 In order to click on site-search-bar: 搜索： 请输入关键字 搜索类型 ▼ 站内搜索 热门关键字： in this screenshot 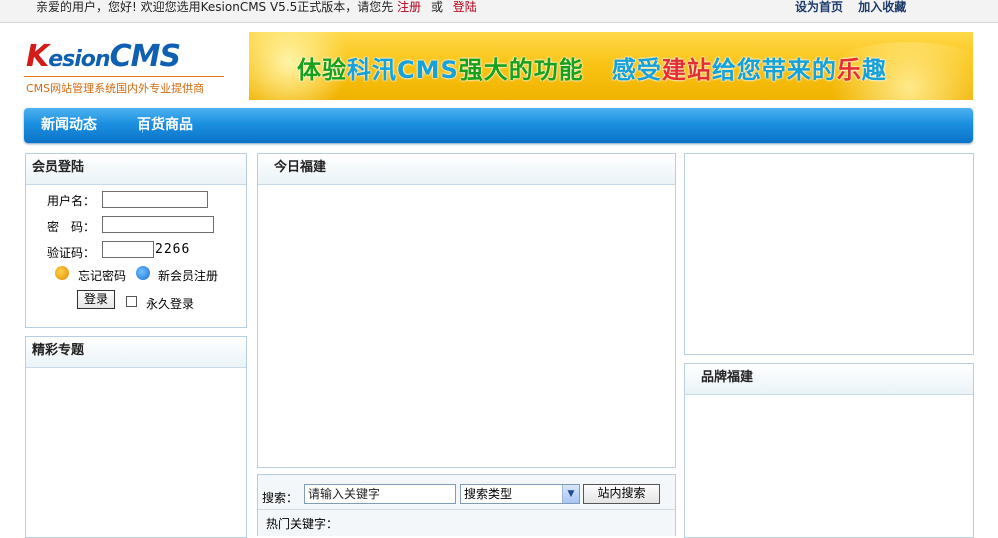, I will do `click(466, 505)`.